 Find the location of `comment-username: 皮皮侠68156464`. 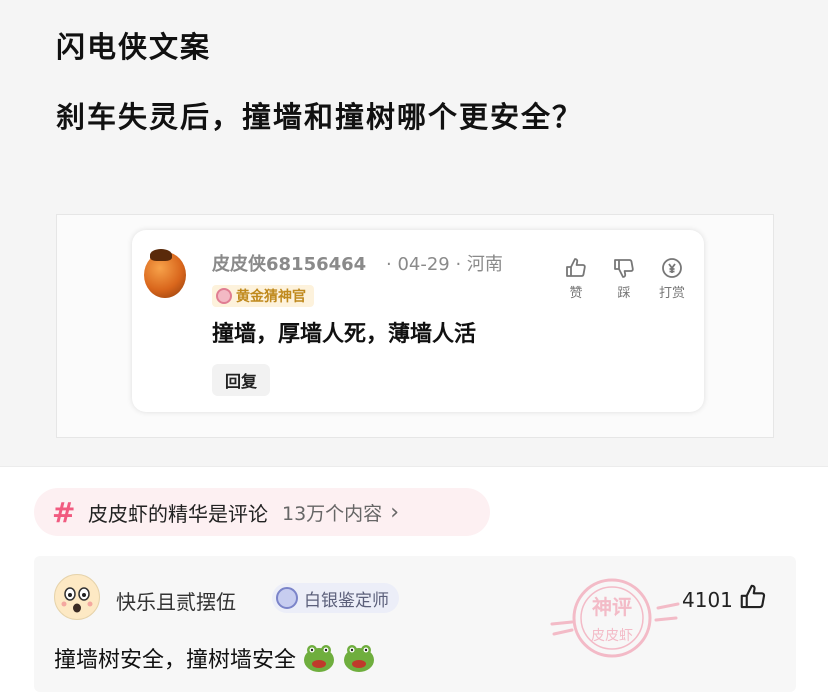

comment-username: 皮皮侠68156464 is located at coordinates (289, 264).